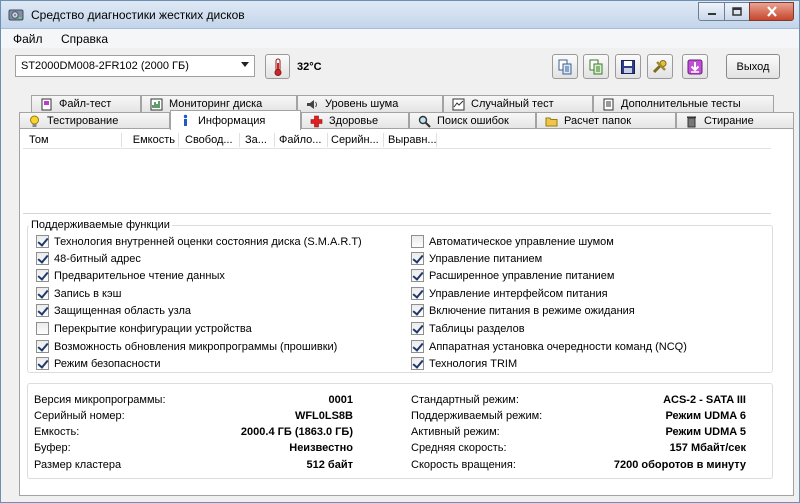 The image size is (800, 503). What do you see at coordinates (400, 38) in the screenshot?
I see `menu-bar: Файл Справка` at bounding box center [400, 38].